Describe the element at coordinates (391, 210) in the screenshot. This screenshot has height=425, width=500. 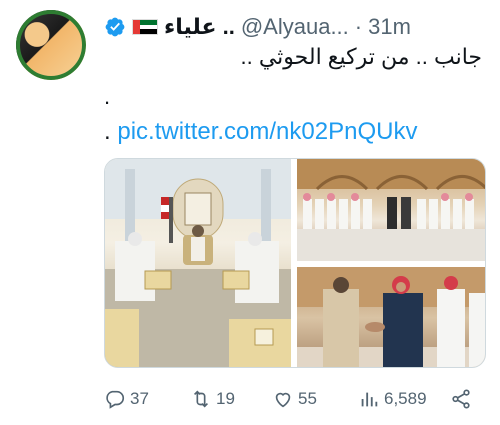
I see `photo-hall-lineup` at that location.